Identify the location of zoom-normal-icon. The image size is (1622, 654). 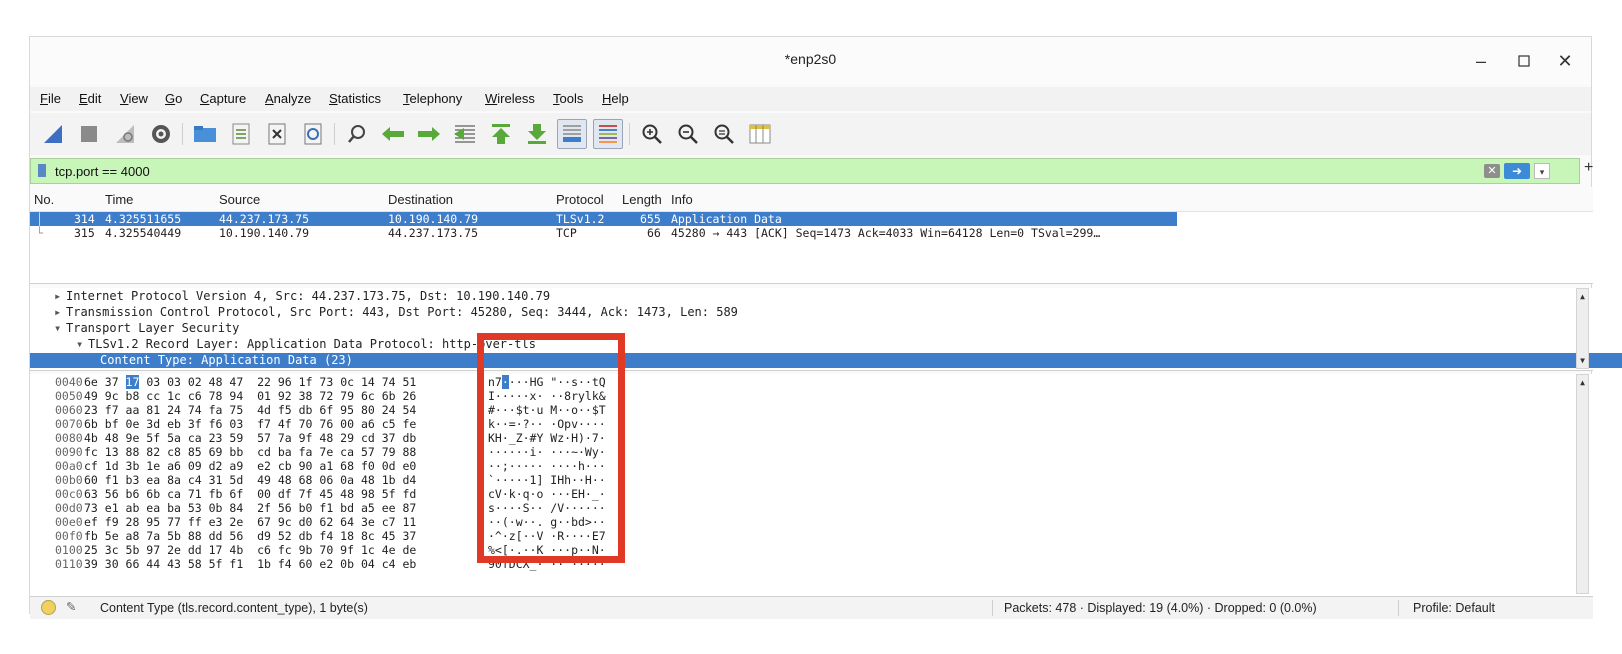
(724, 134).